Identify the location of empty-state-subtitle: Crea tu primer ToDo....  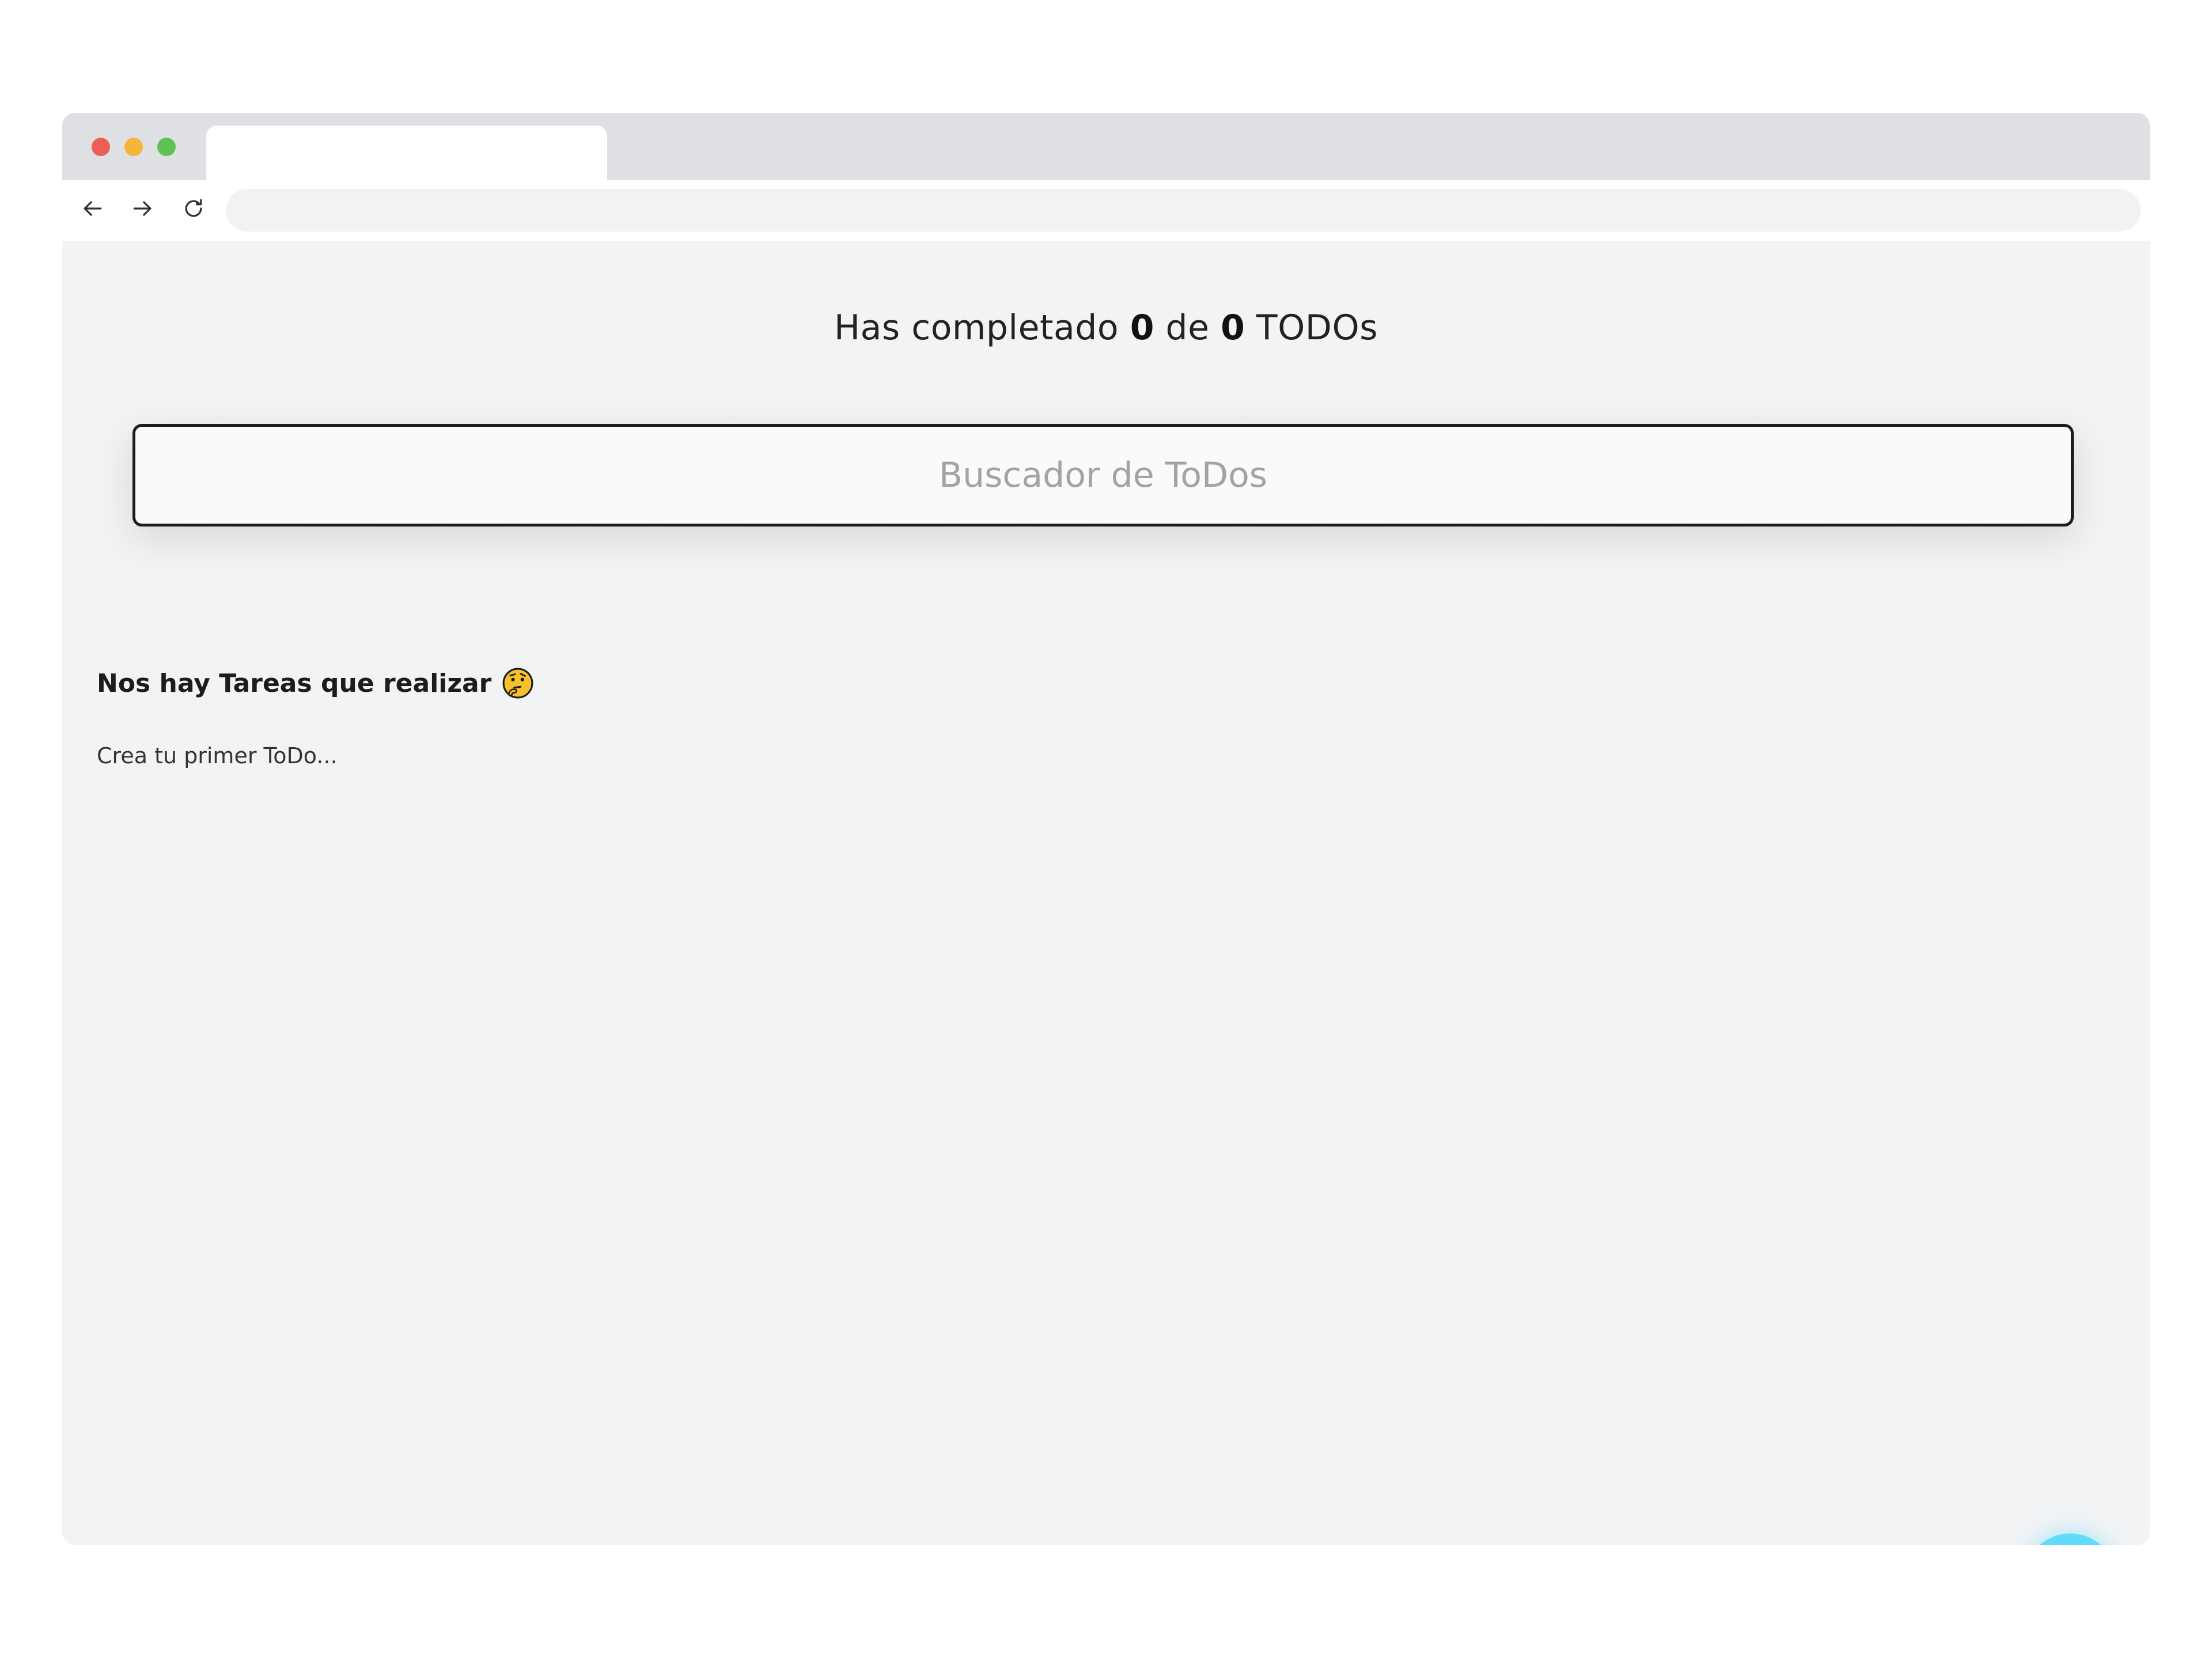
(217, 755).